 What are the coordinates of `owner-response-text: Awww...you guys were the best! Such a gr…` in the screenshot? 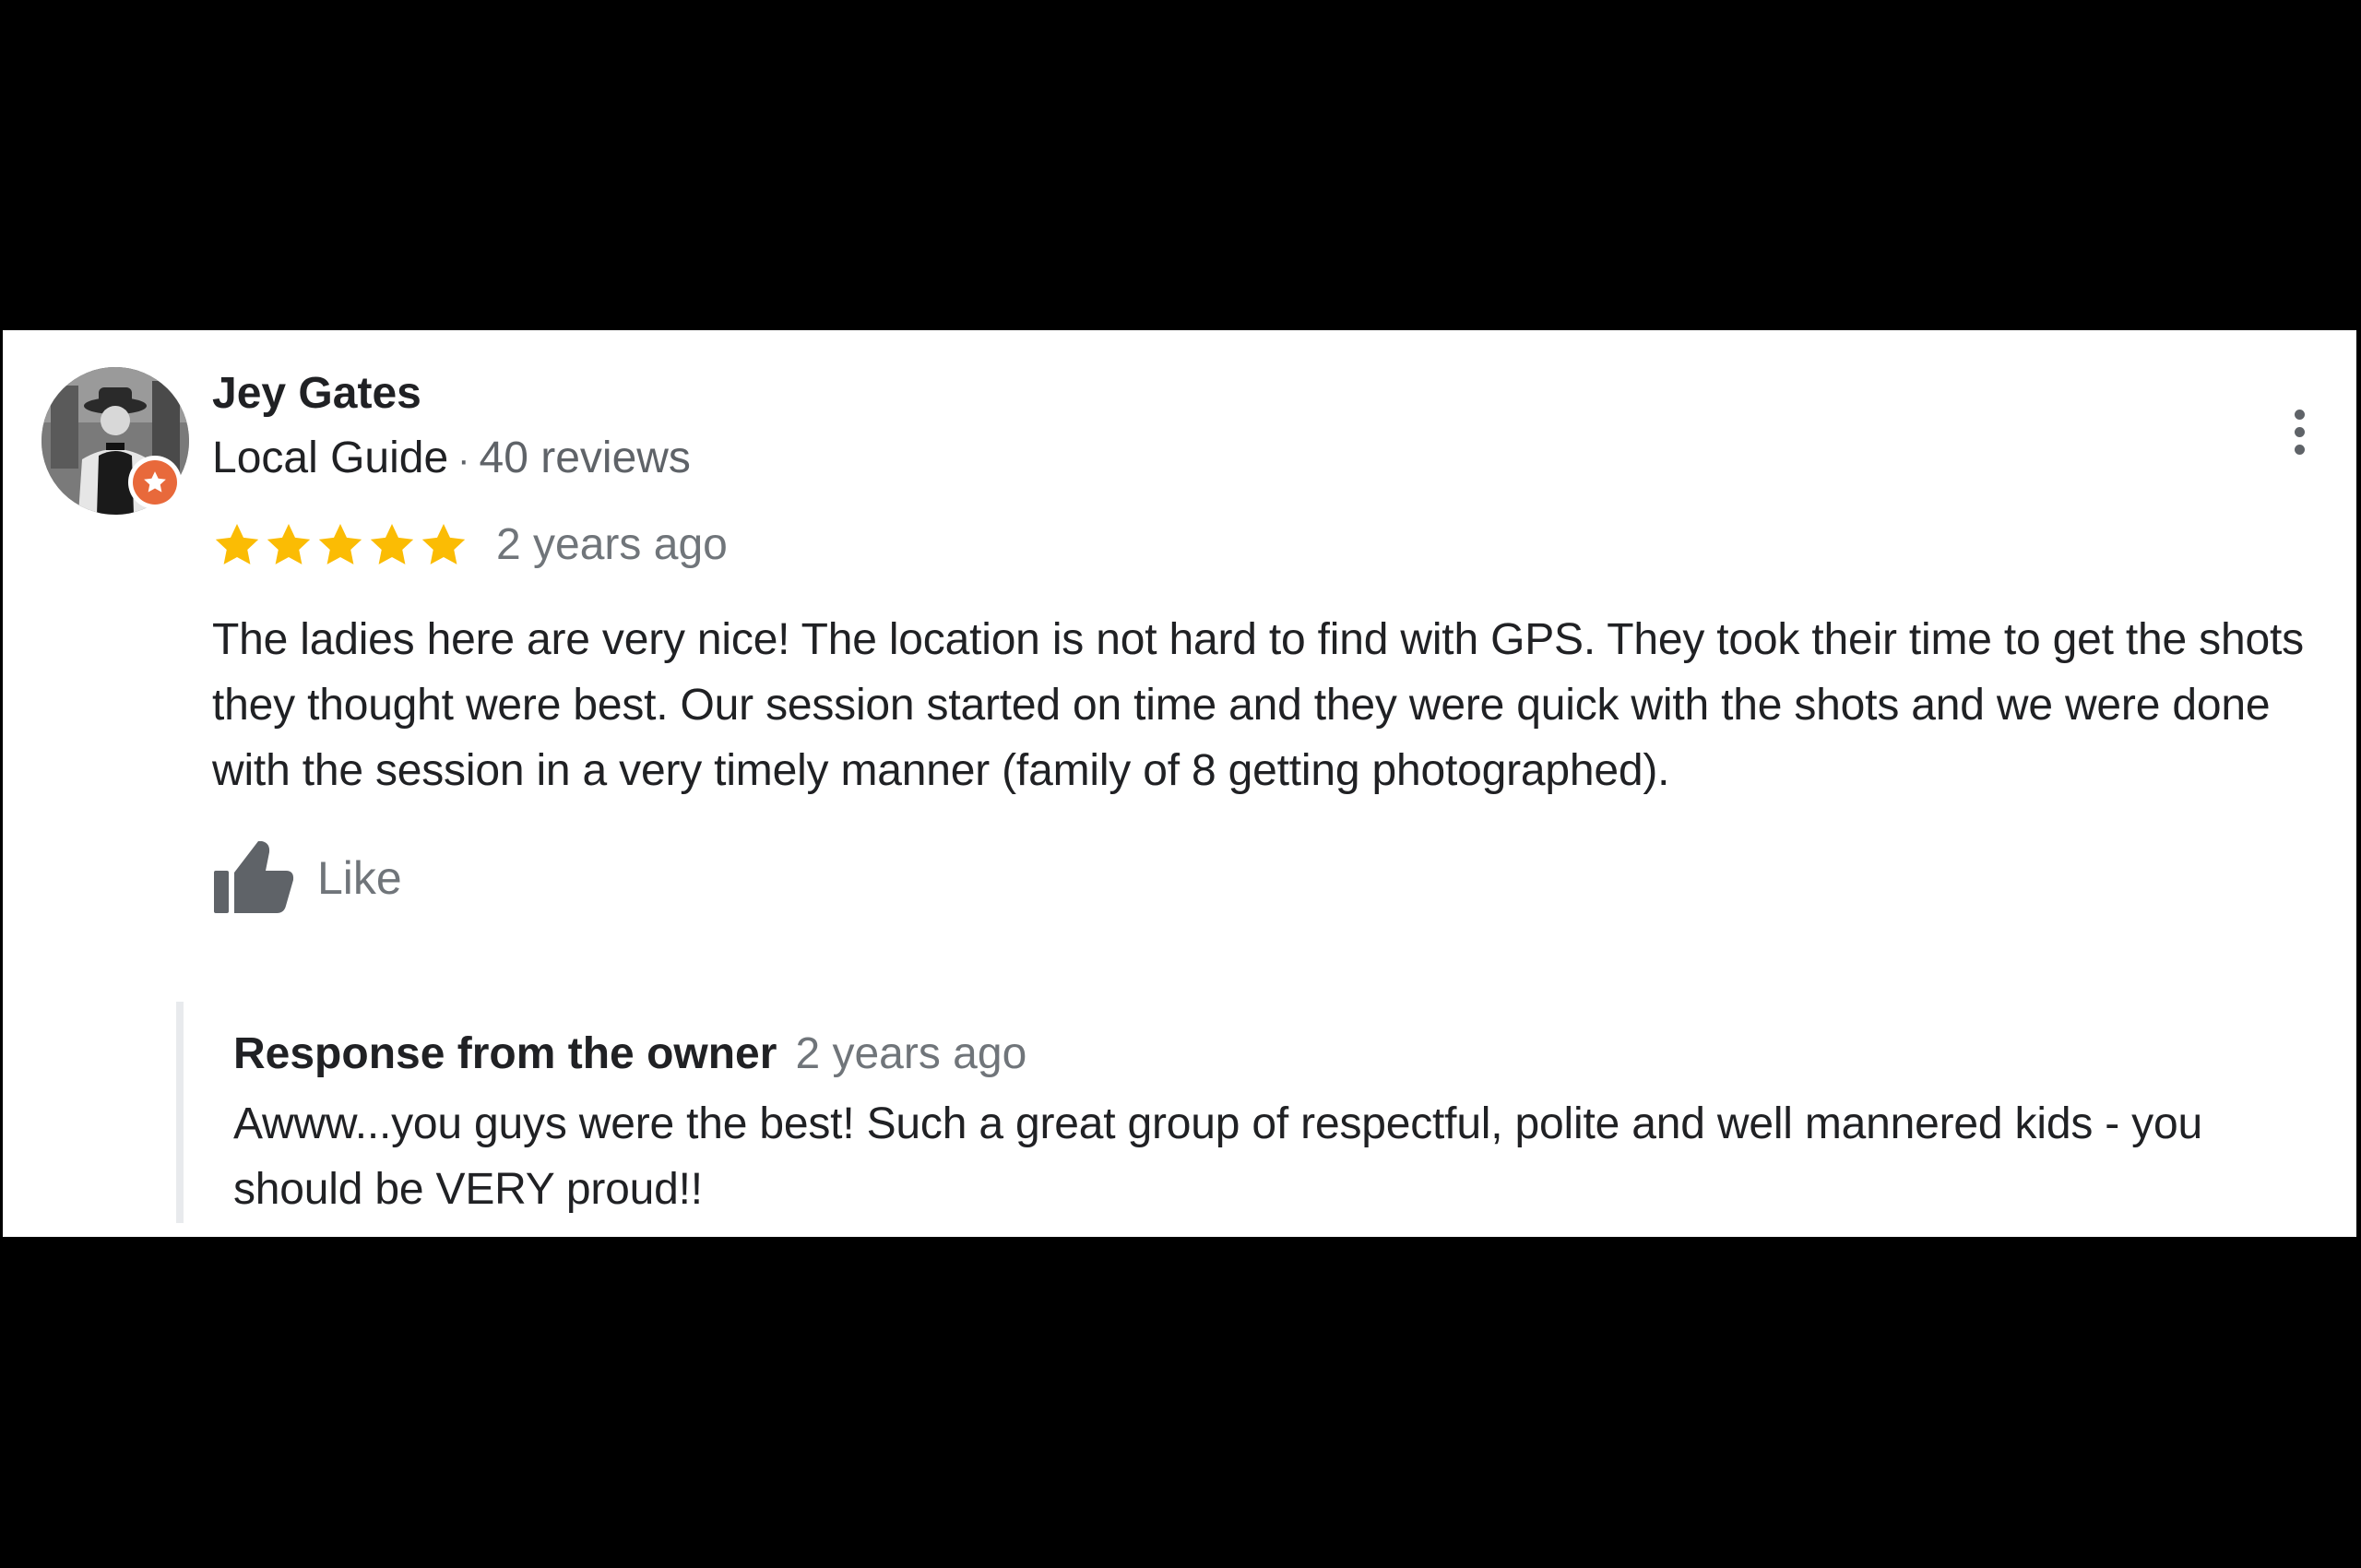 It's located at (1217, 1156).